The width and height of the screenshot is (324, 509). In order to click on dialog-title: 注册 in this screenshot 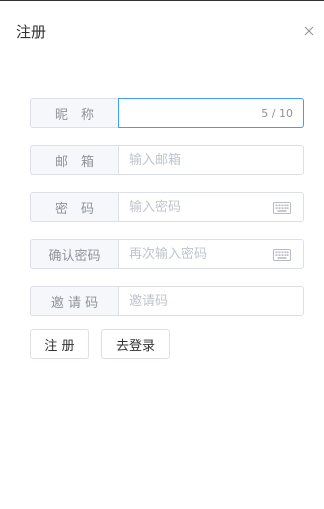, I will do `click(31, 32)`.